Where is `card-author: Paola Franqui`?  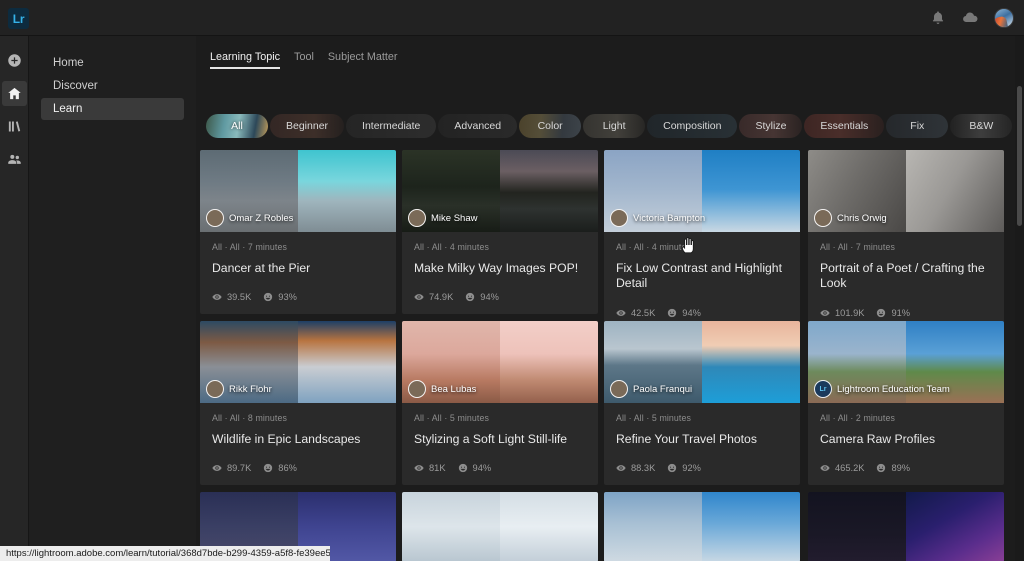 card-author: Paola Franqui is located at coordinates (651, 389).